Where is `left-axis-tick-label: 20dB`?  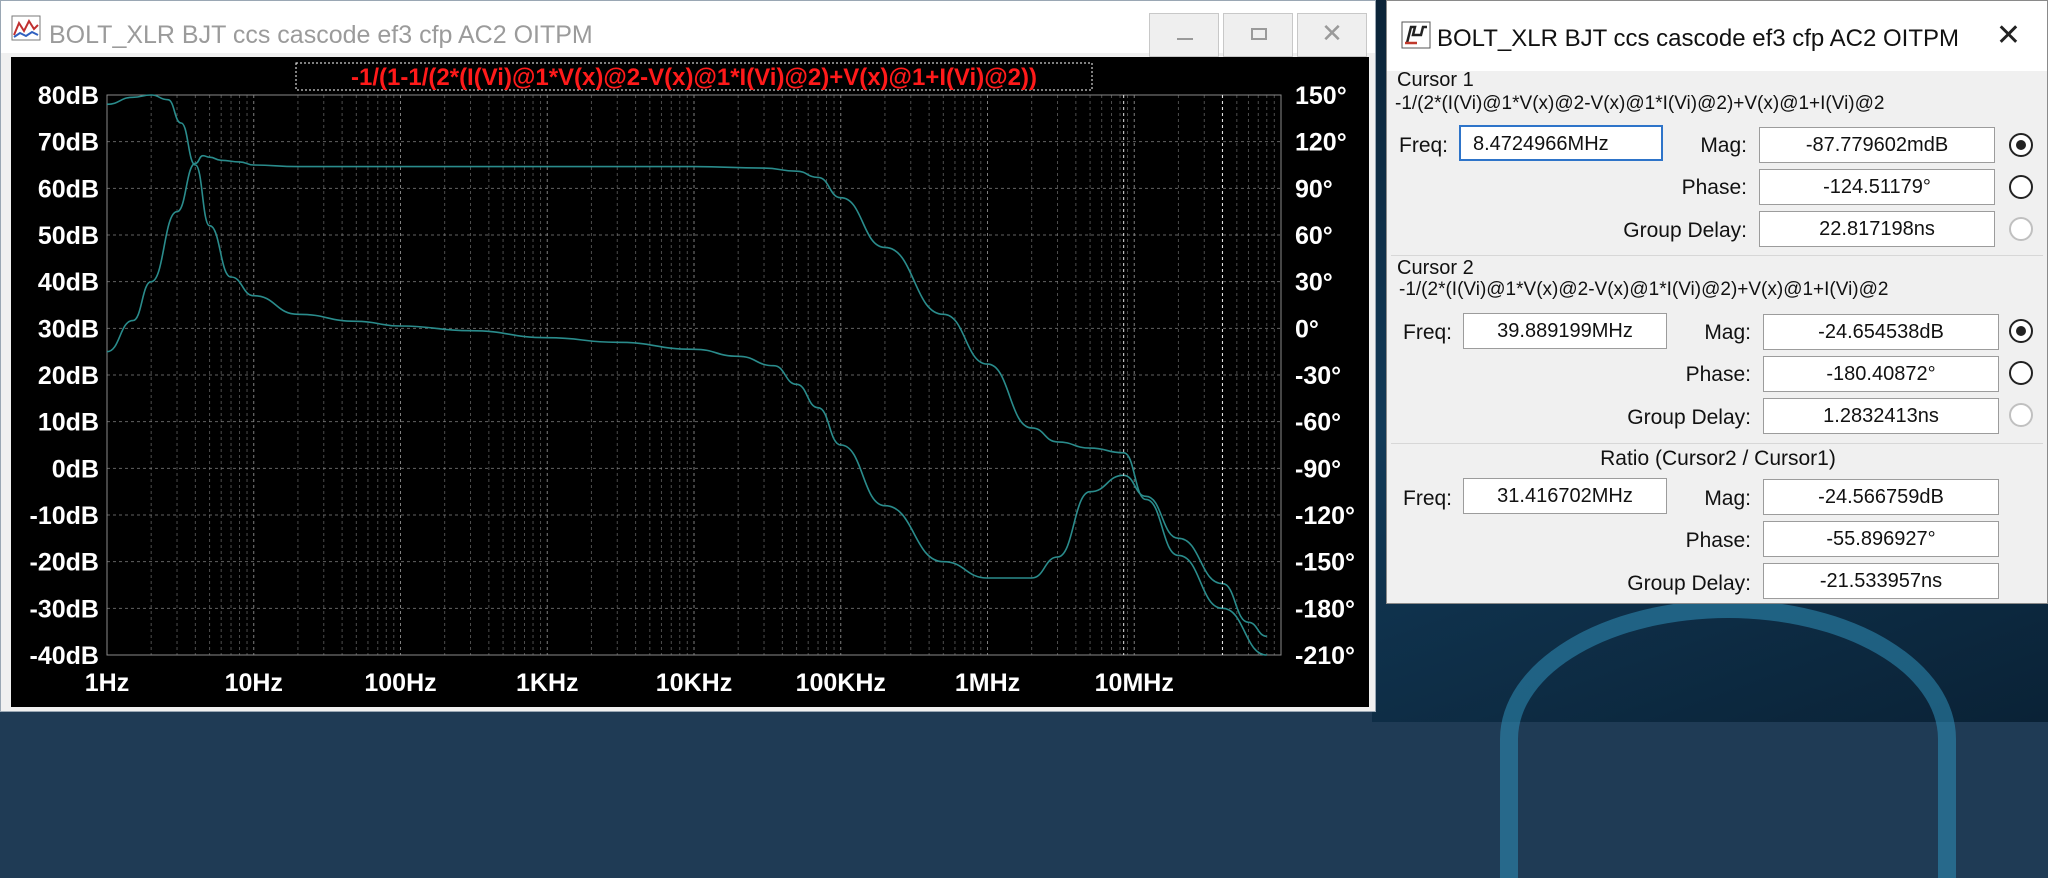 left-axis-tick-label: 20dB is located at coordinates (68, 376).